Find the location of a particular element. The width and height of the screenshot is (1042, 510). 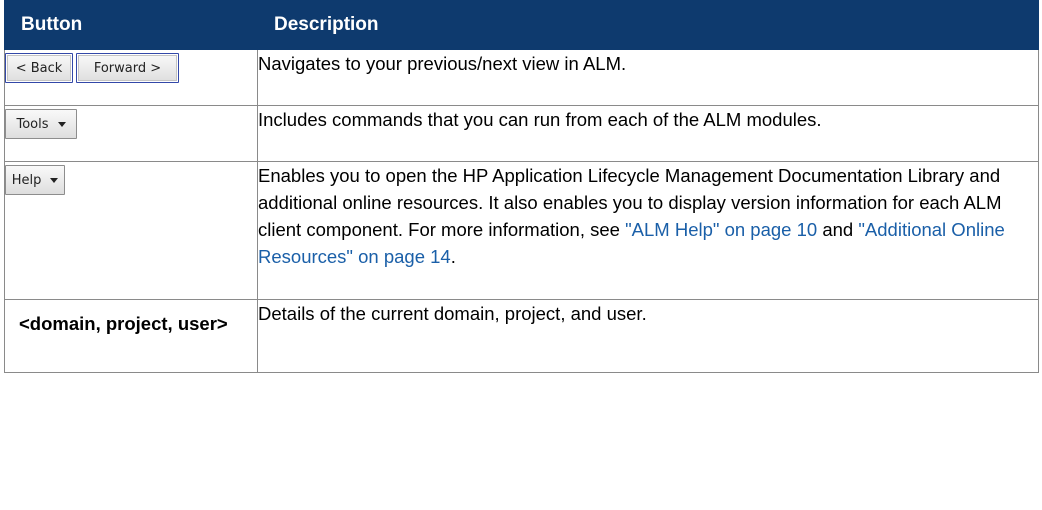

nav-button-group: < Back Forward > is located at coordinates (131, 68).